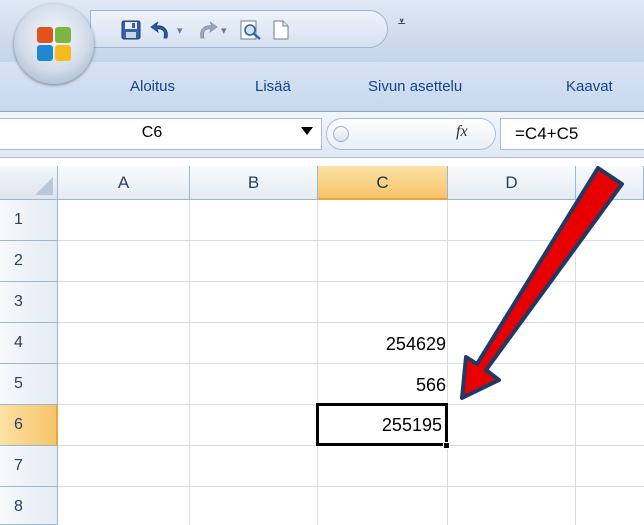  What do you see at coordinates (377, 425) in the screenshot?
I see `cell-c6: 255195` at bounding box center [377, 425].